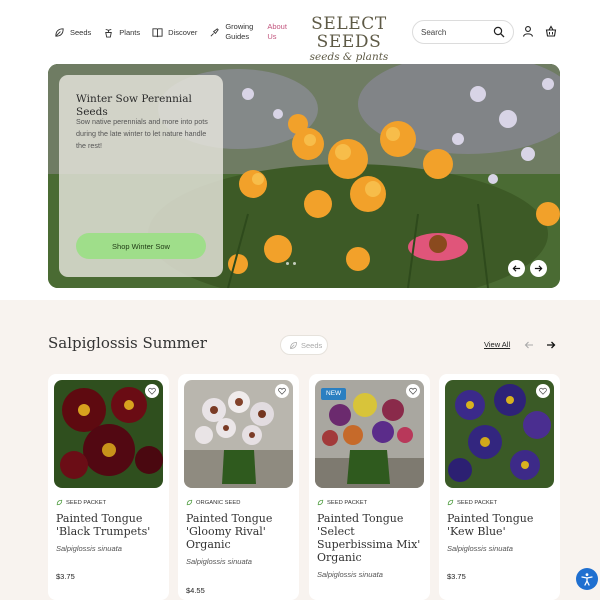 Image resolution: width=600 pixels, height=600 pixels. Describe the element at coordinates (497, 344) in the screenshot. I see `view-all-link: View All` at that location.